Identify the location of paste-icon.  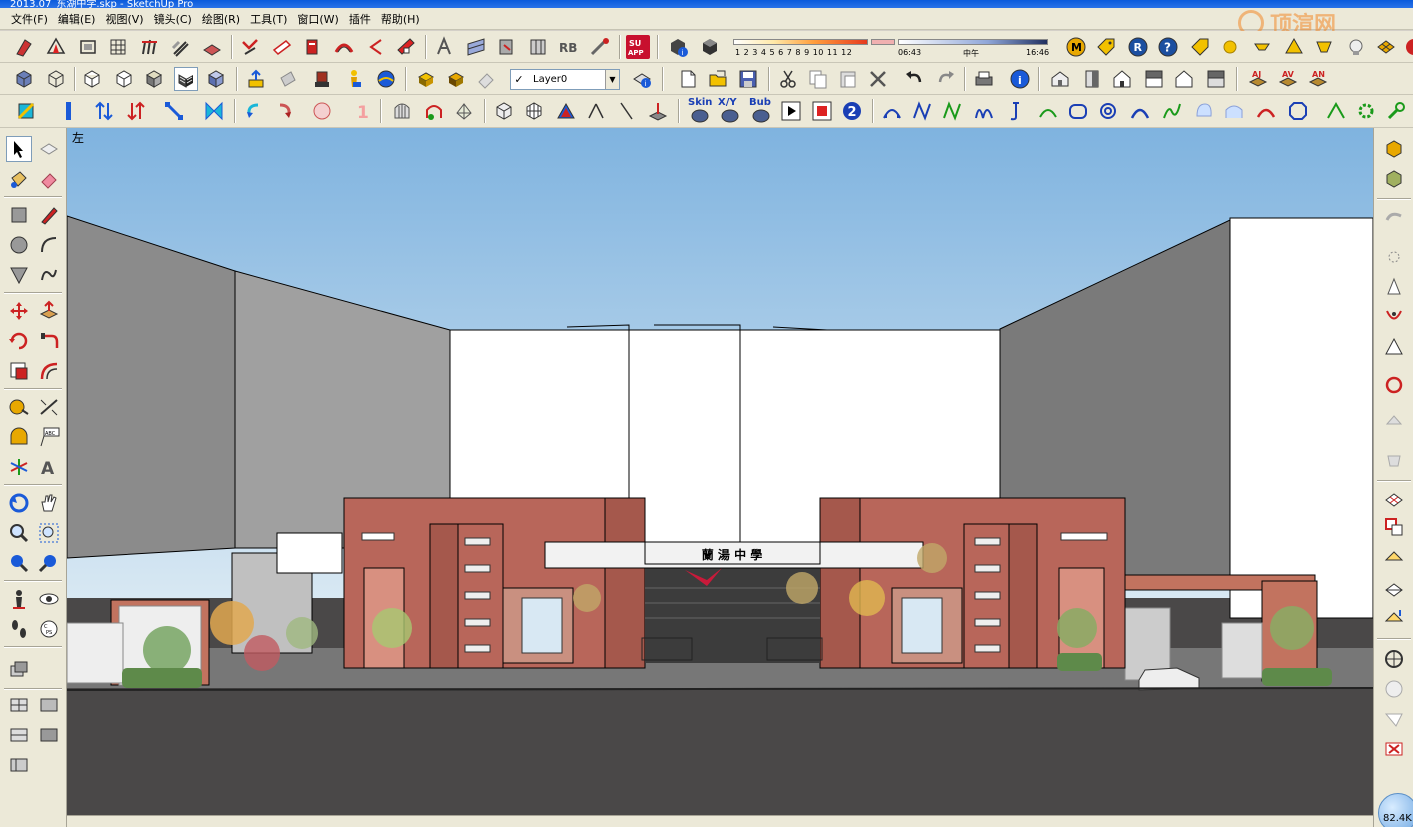
(848, 79).